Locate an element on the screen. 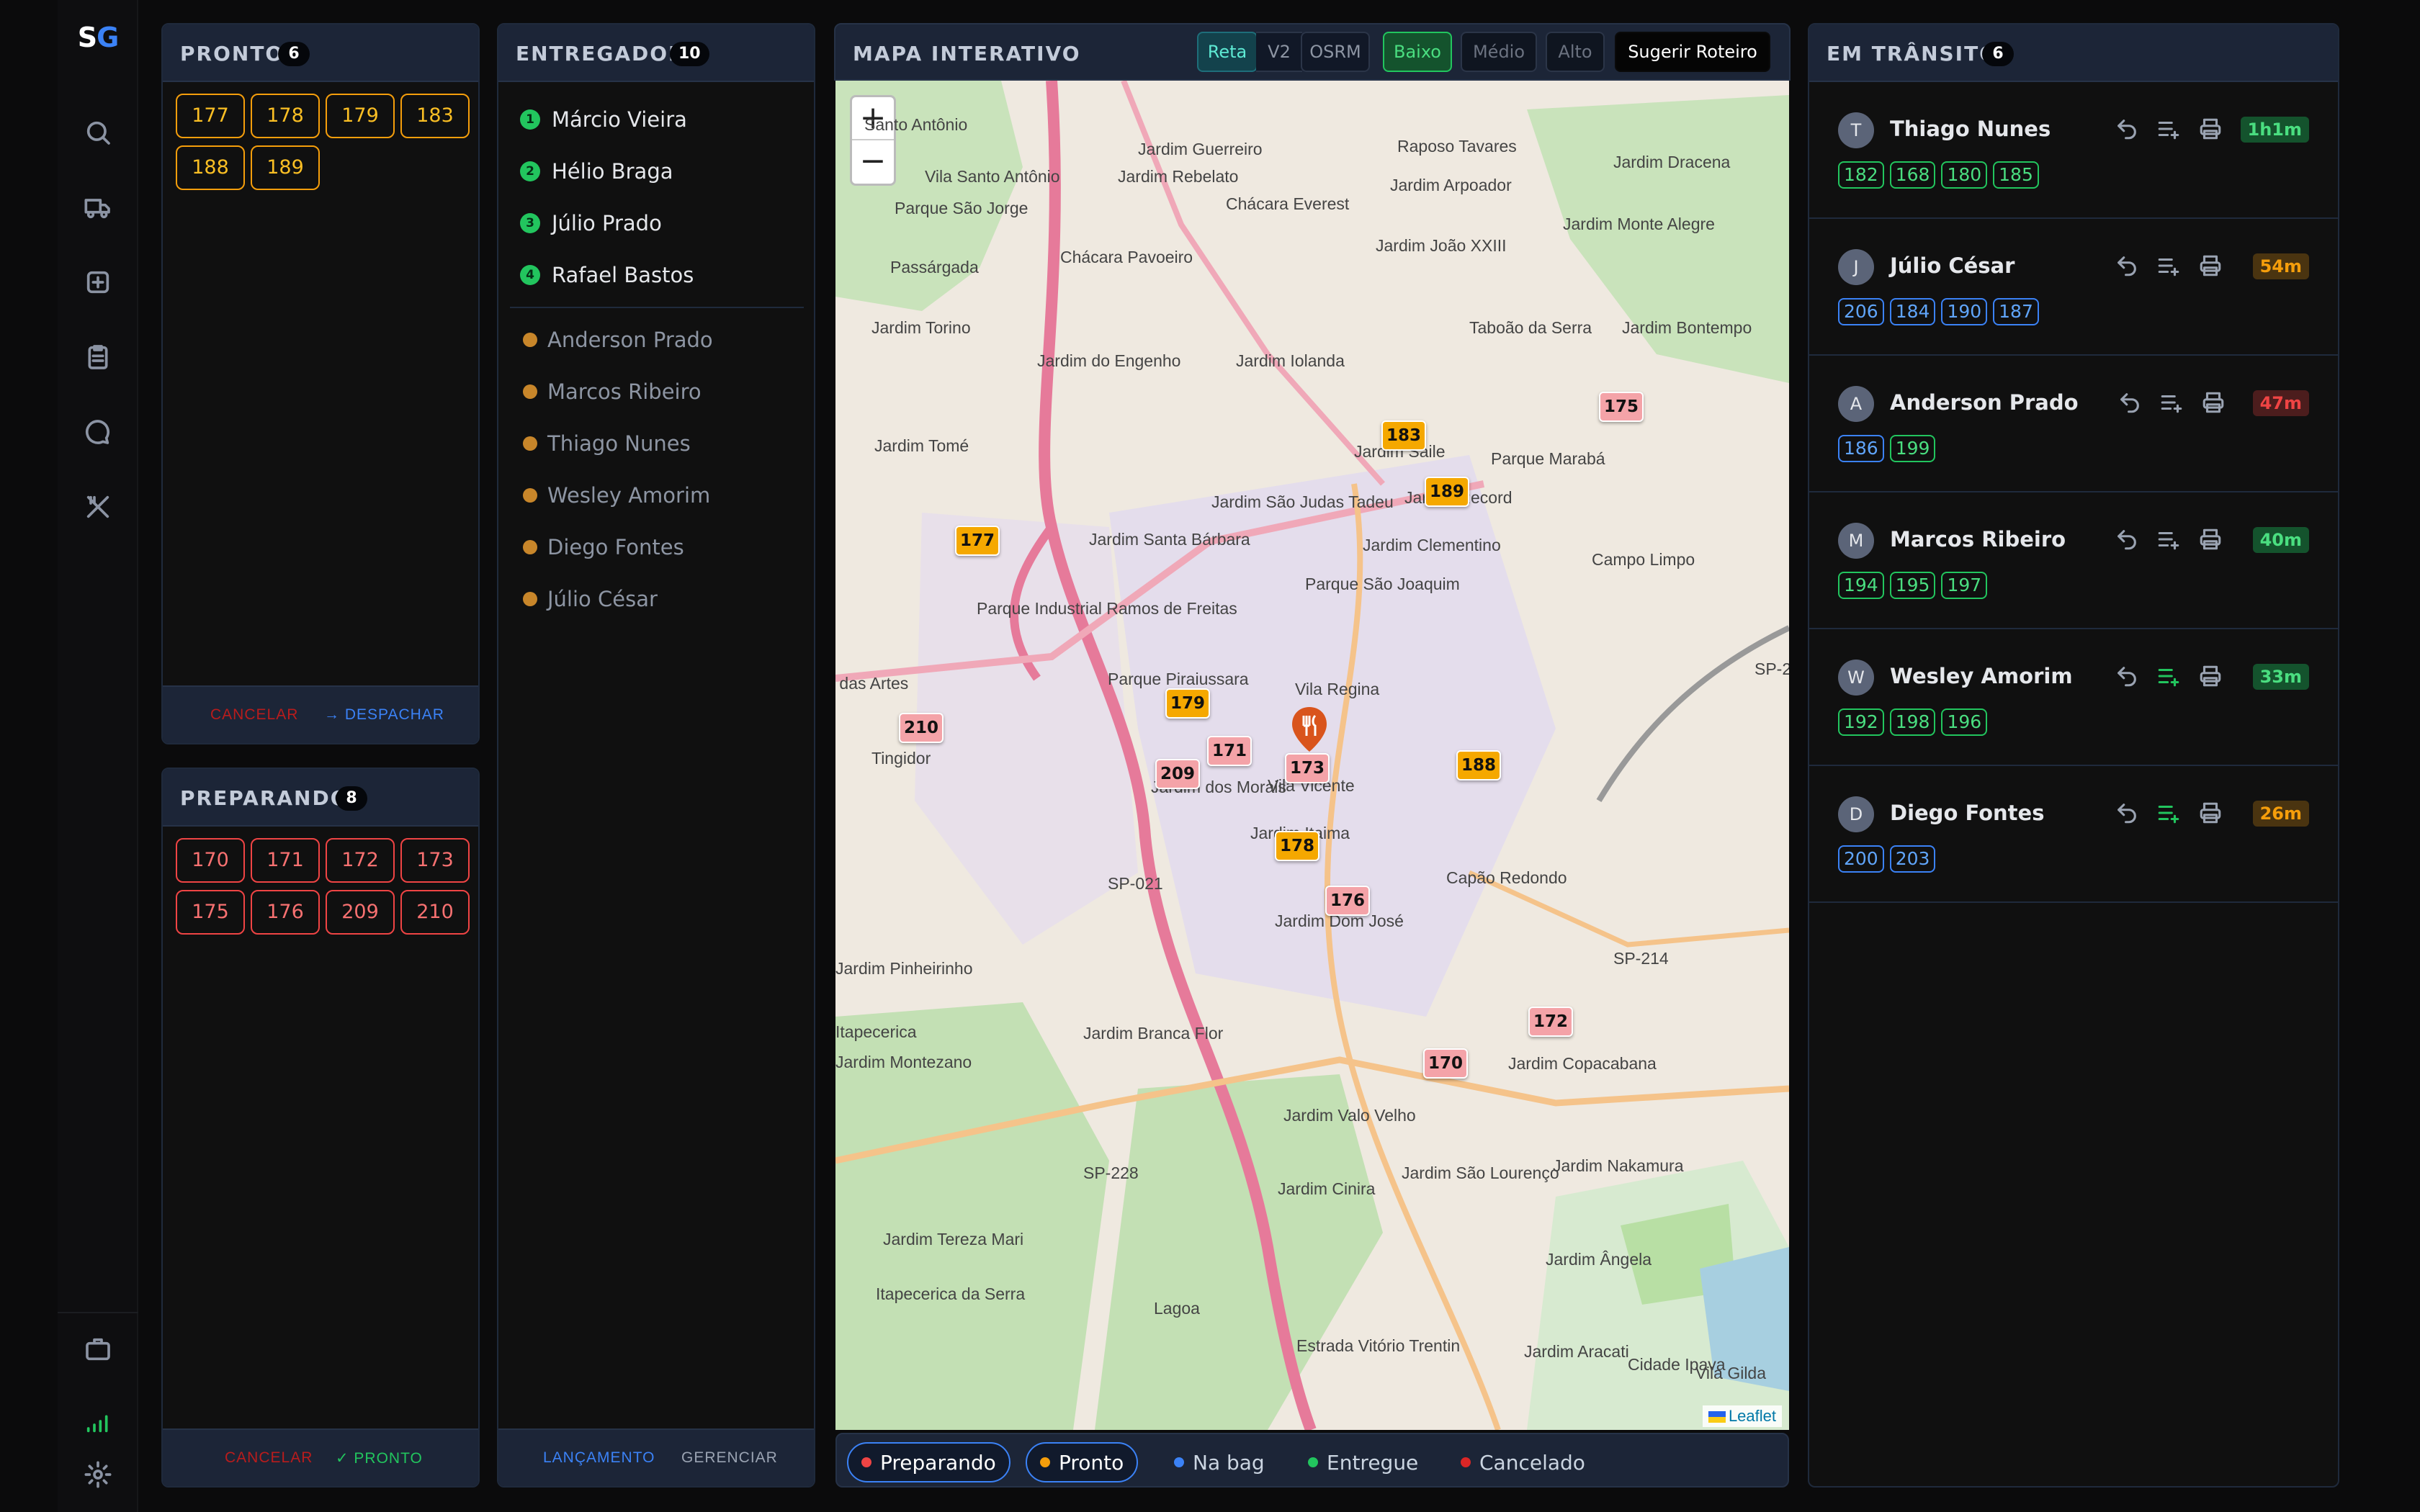 This screenshot has height=1512, width=2420. order-chip: 177 is located at coordinates (210, 116).